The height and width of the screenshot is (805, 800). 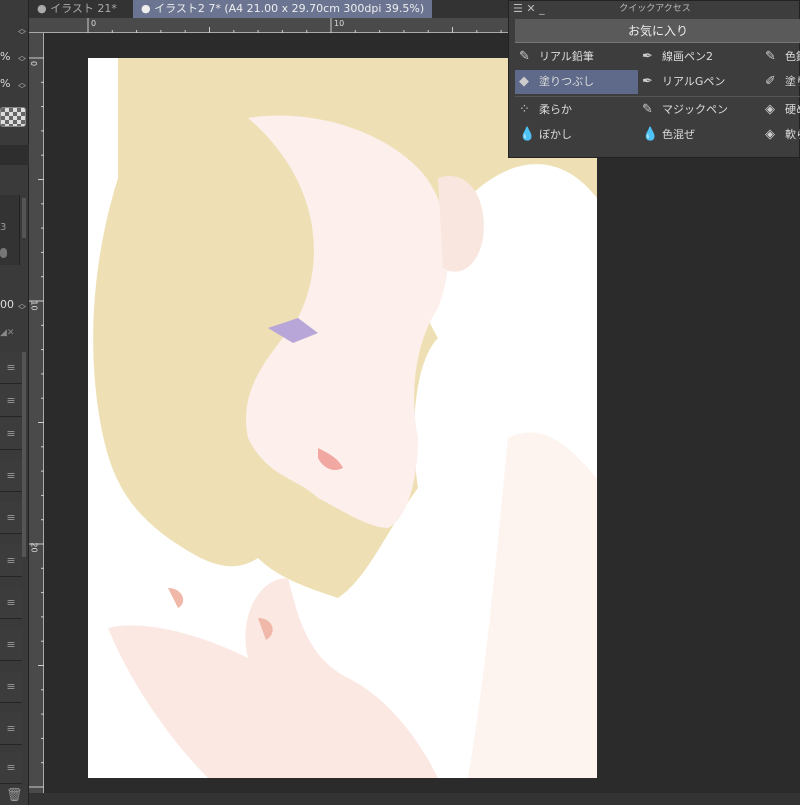 What do you see at coordinates (770, 81) in the screenshot?
I see `brush-icon: ✐` at bounding box center [770, 81].